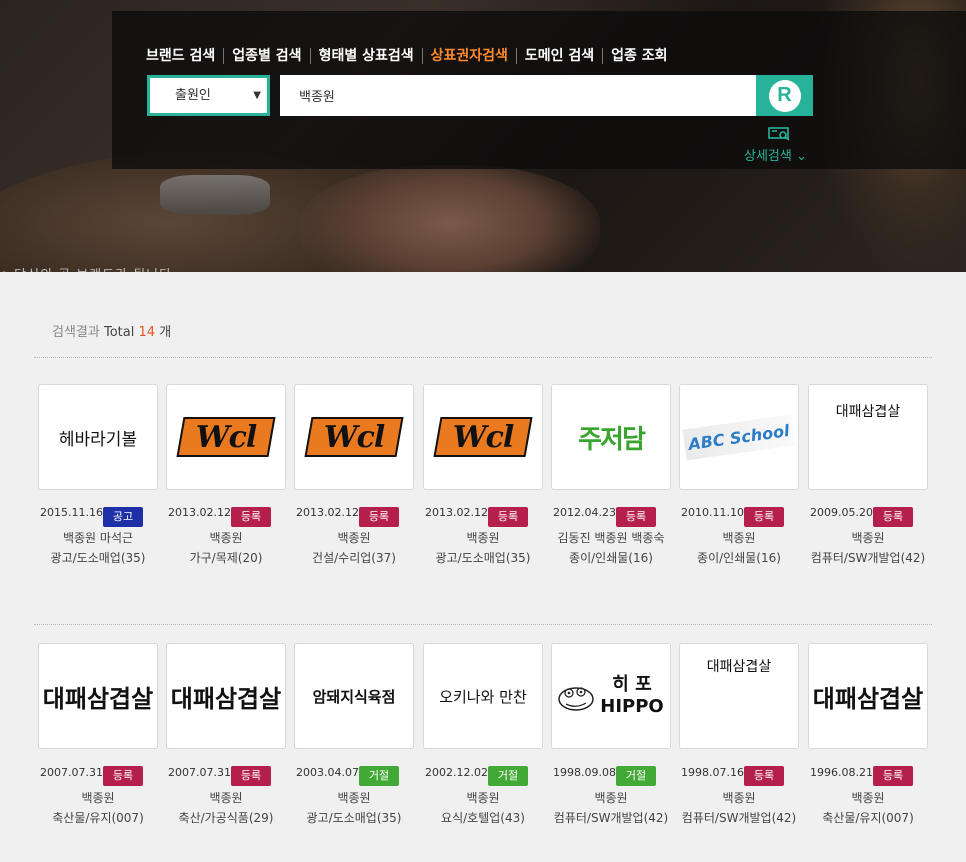 This screenshot has width=966, height=862. Describe the element at coordinates (456, 772) in the screenshot. I see `card-date: 2002.12.02` at that location.